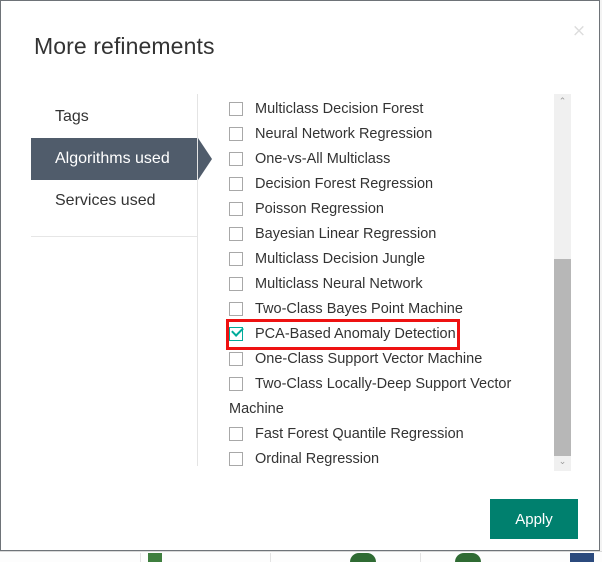  Describe the element at coordinates (383, 459) in the screenshot. I see `list-item: Ordinal Regression` at that location.